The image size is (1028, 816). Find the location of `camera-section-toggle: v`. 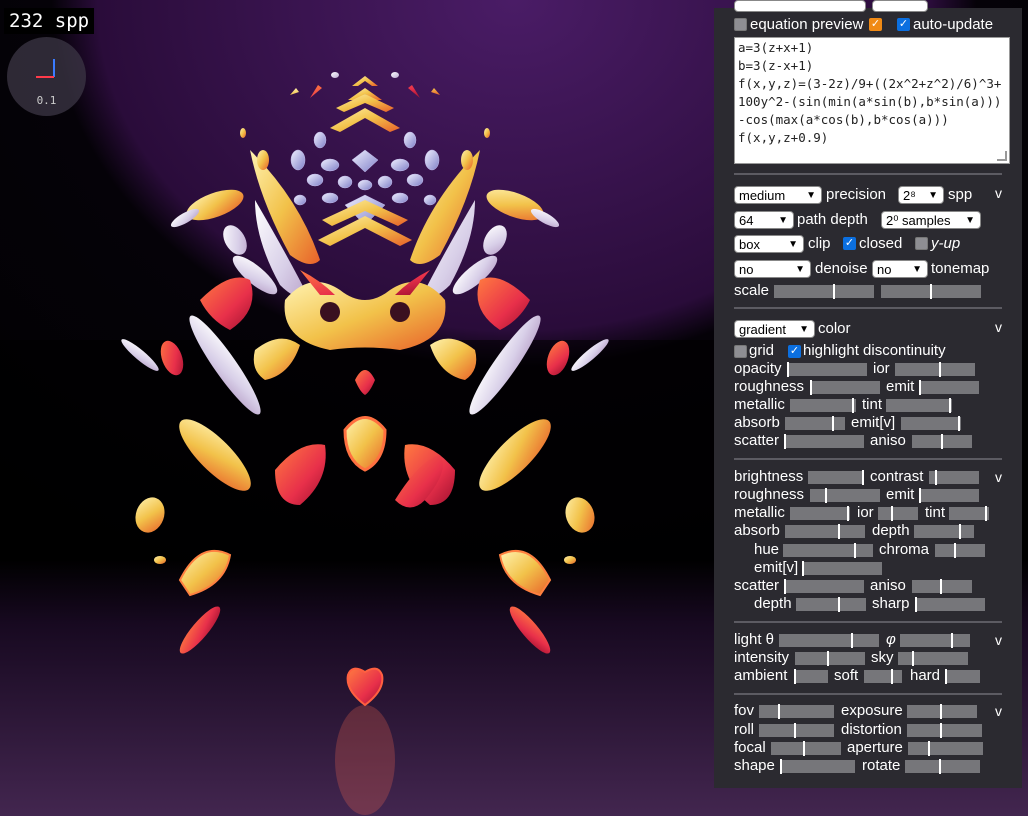

camera-section-toggle: v is located at coordinates (998, 711).